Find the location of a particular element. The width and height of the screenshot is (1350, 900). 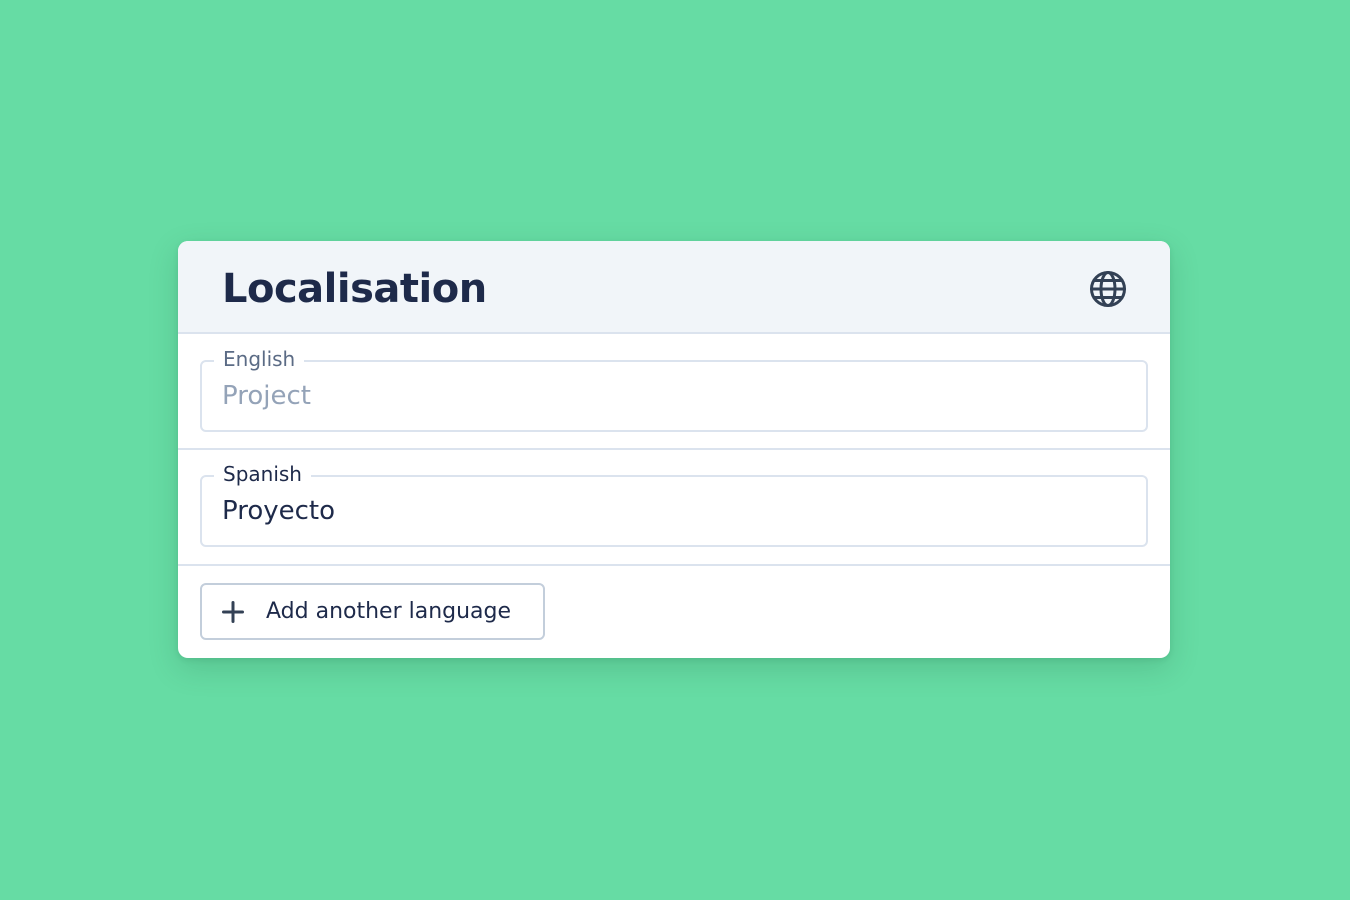

panel-title: Localisation is located at coordinates (354, 289).